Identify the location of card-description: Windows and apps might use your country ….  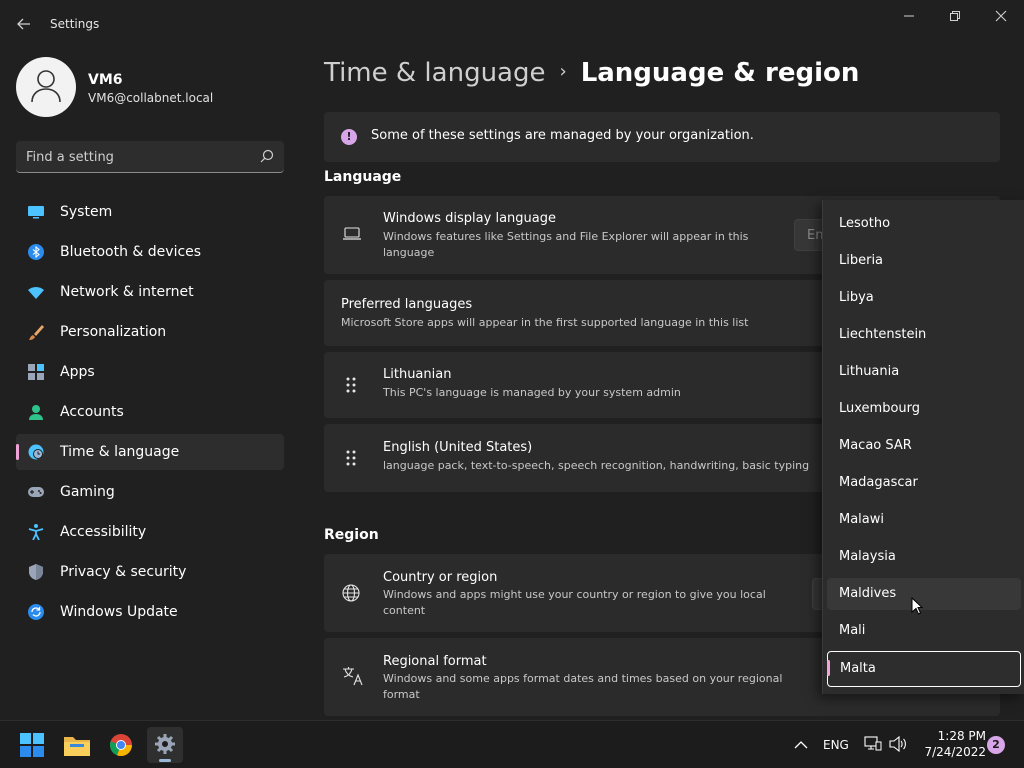
(574, 602).